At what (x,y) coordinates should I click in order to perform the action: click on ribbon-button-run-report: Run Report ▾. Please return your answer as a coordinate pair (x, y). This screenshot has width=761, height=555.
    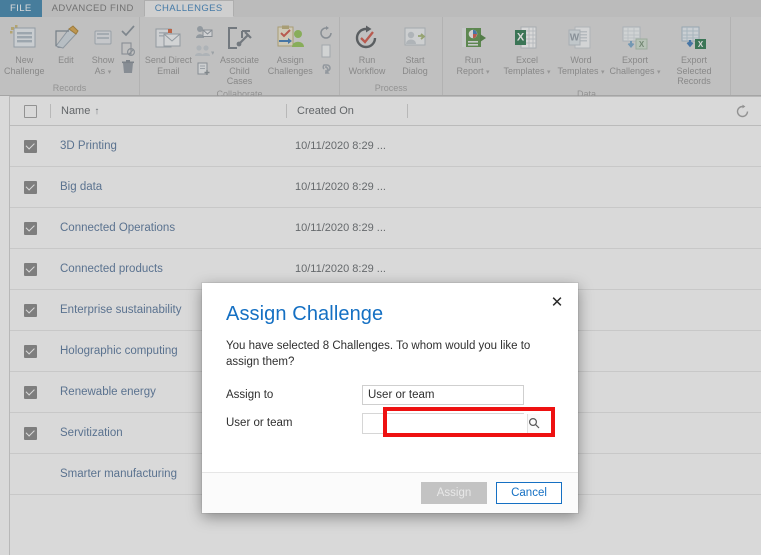
    Looking at the image, I should click on (473, 49).